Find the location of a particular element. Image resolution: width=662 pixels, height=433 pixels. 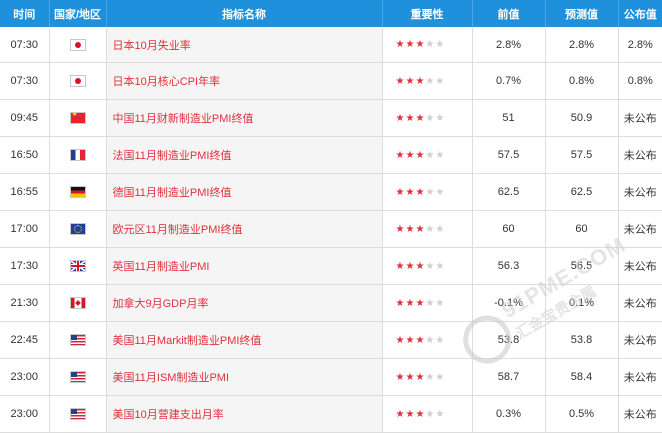

germany-flag-icon is located at coordinates (77, 192).